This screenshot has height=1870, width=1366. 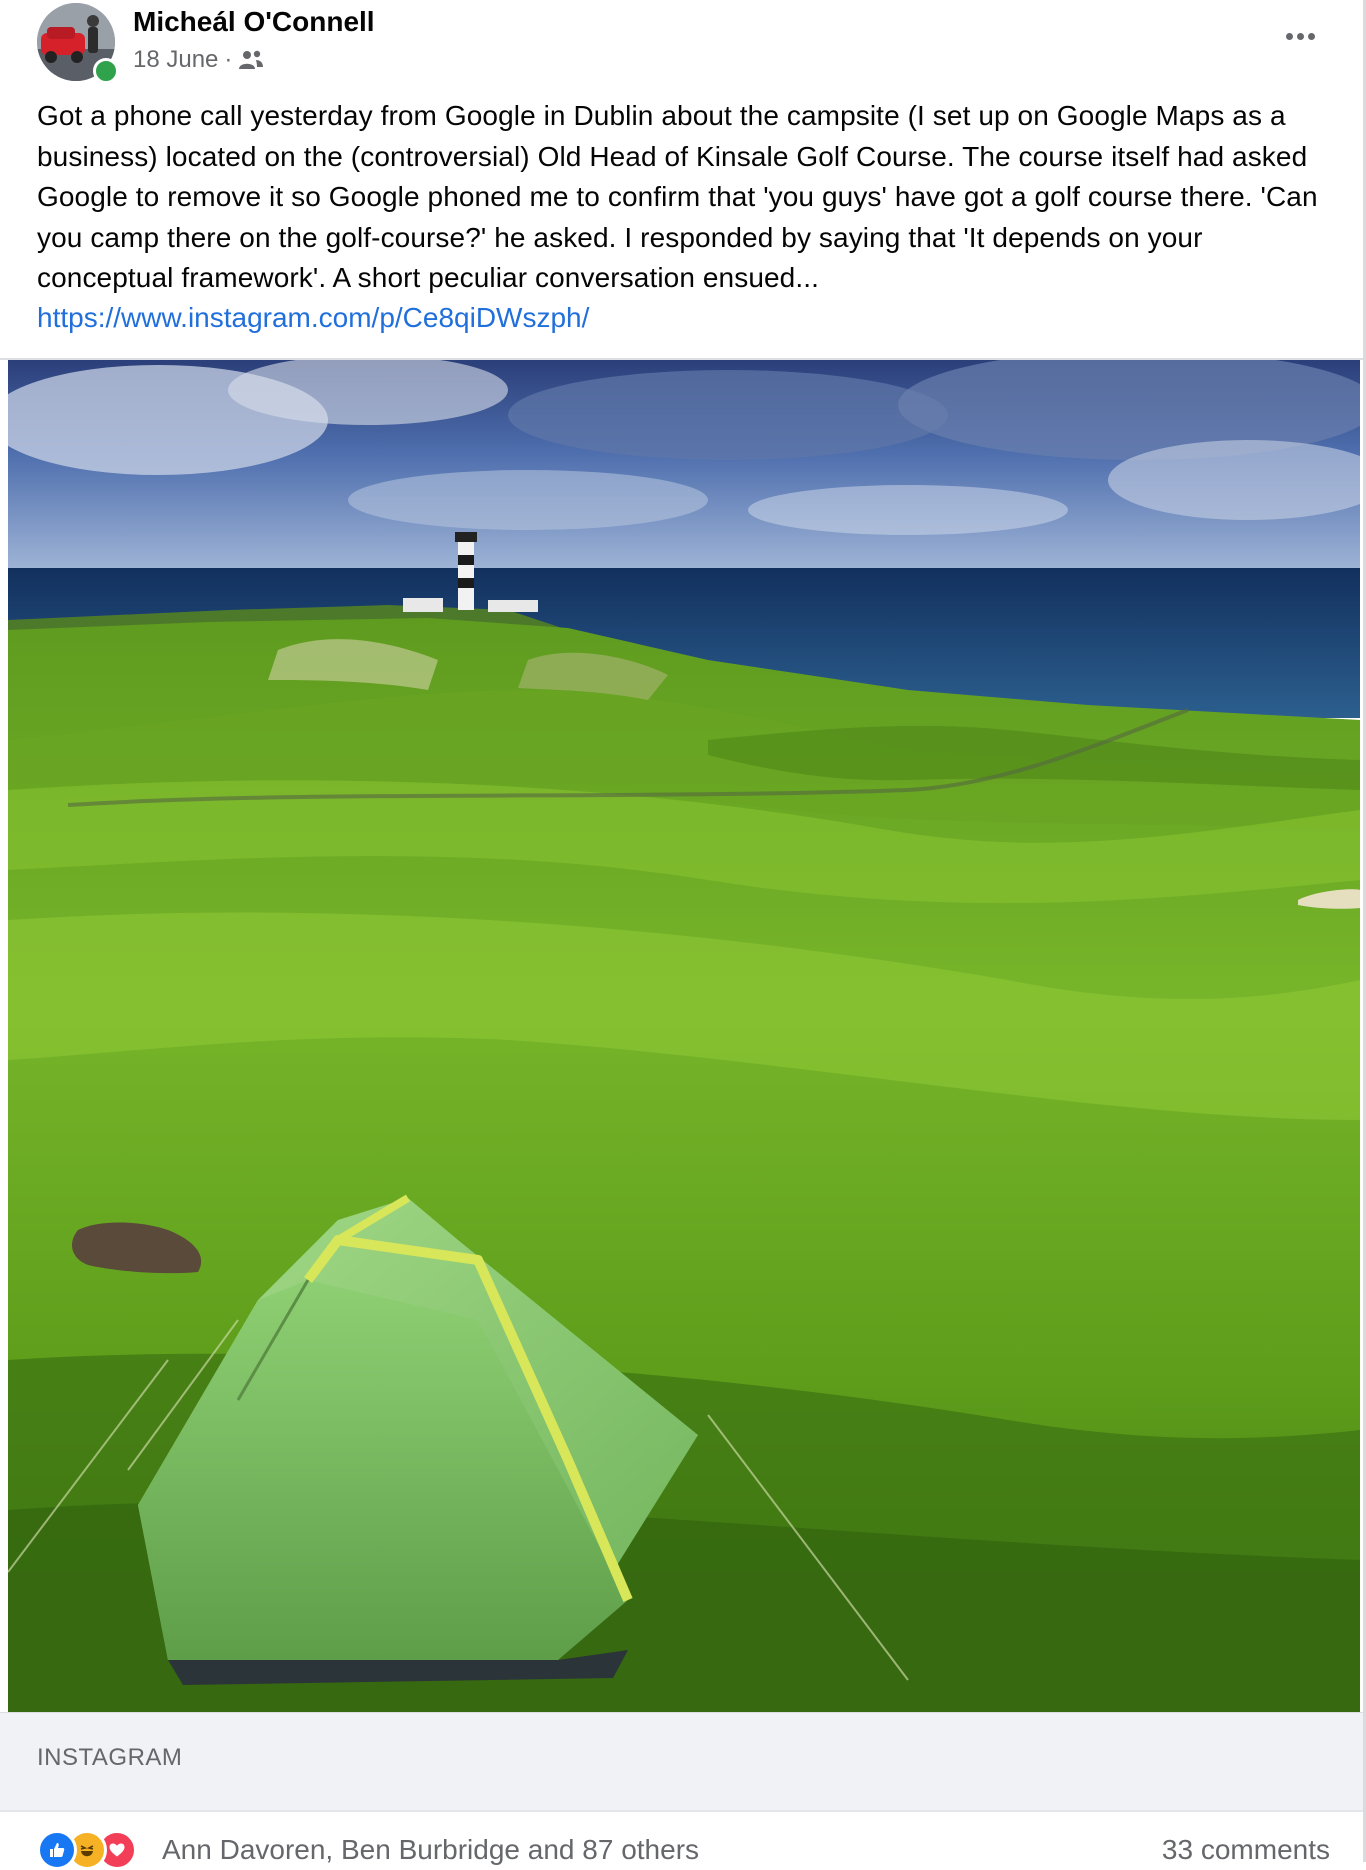 I want to click on link-source-label: INSTAGRAM, so click(x=110, y=1757).